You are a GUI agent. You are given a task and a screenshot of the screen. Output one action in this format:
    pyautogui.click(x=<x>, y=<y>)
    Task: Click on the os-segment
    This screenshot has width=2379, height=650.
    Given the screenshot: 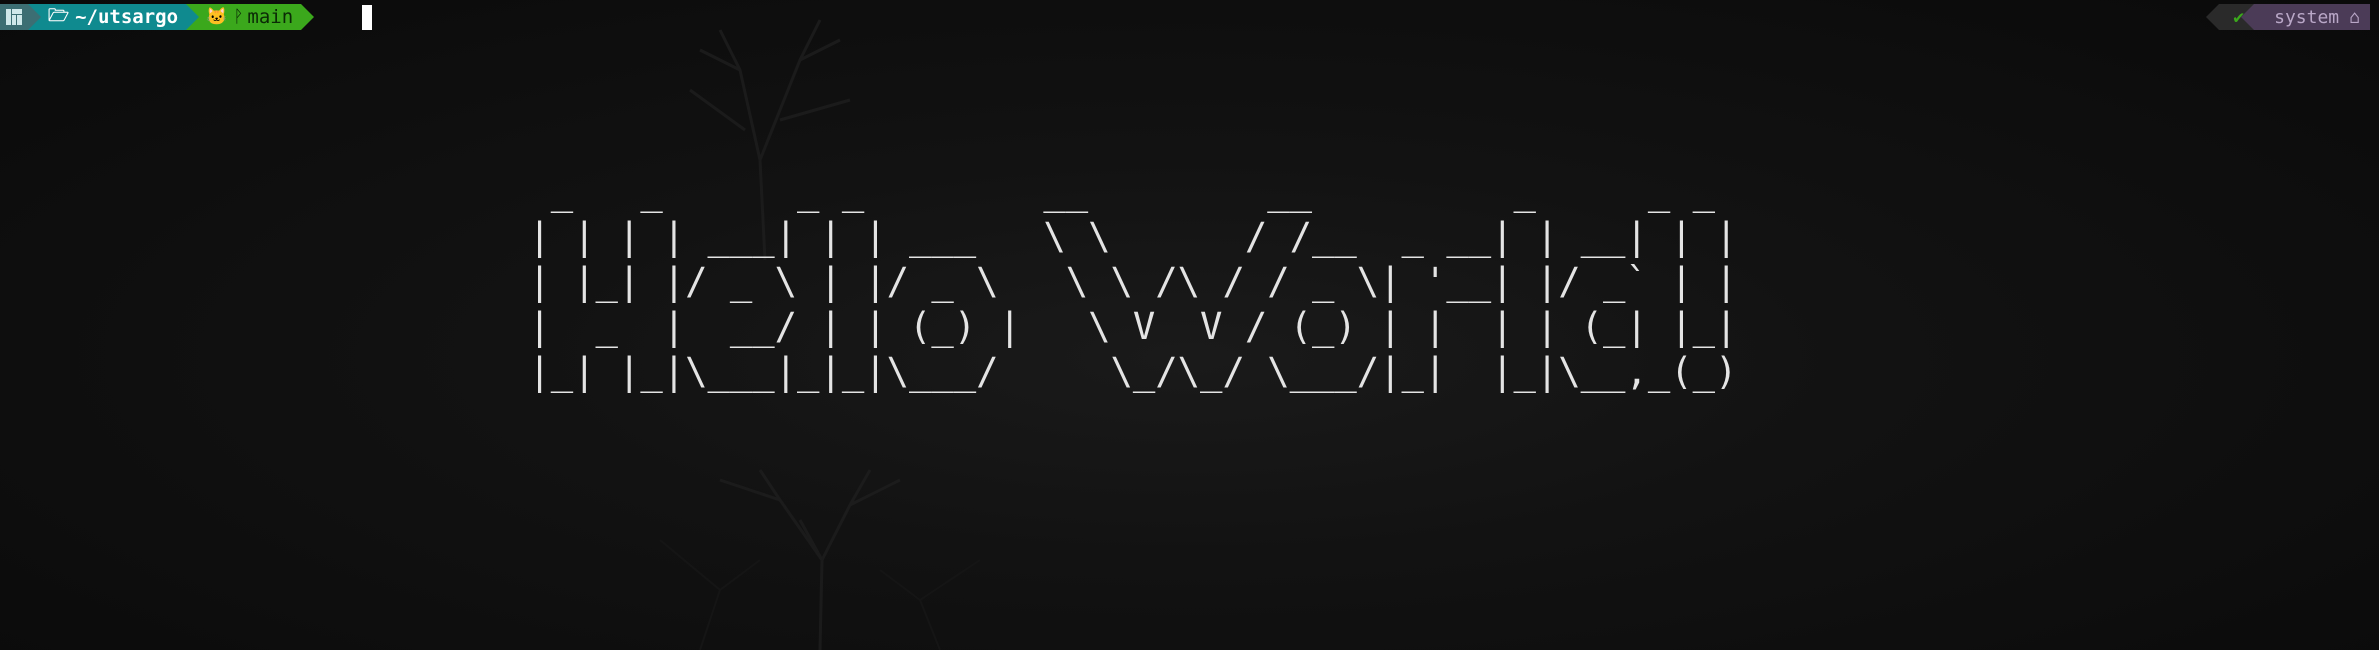 What is the action you would take?
    pyautogui.click(x=20, y=17)
    